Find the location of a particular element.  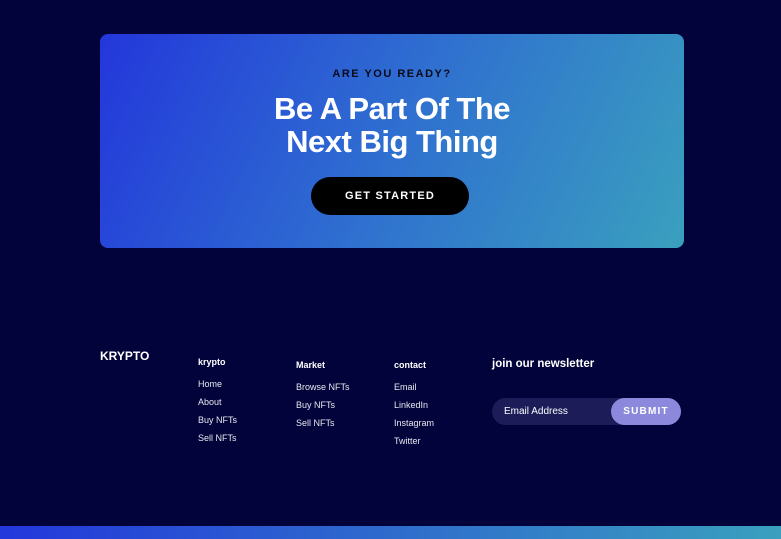

footer-column-krypto: krypto Home About Buy NFTs Sell NFTs is located at coordinates (217, 404).